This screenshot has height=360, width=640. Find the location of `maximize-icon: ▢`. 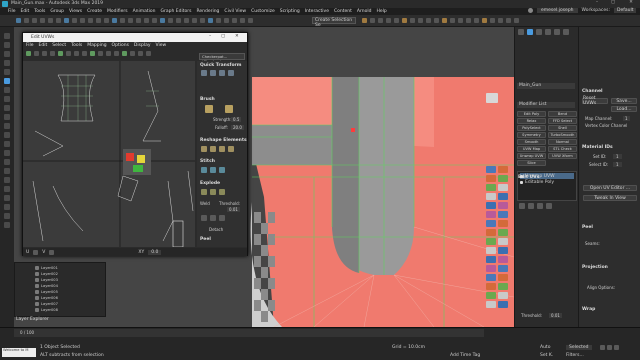

maximize-icon: ▢ is located at coordinates (613, 4).